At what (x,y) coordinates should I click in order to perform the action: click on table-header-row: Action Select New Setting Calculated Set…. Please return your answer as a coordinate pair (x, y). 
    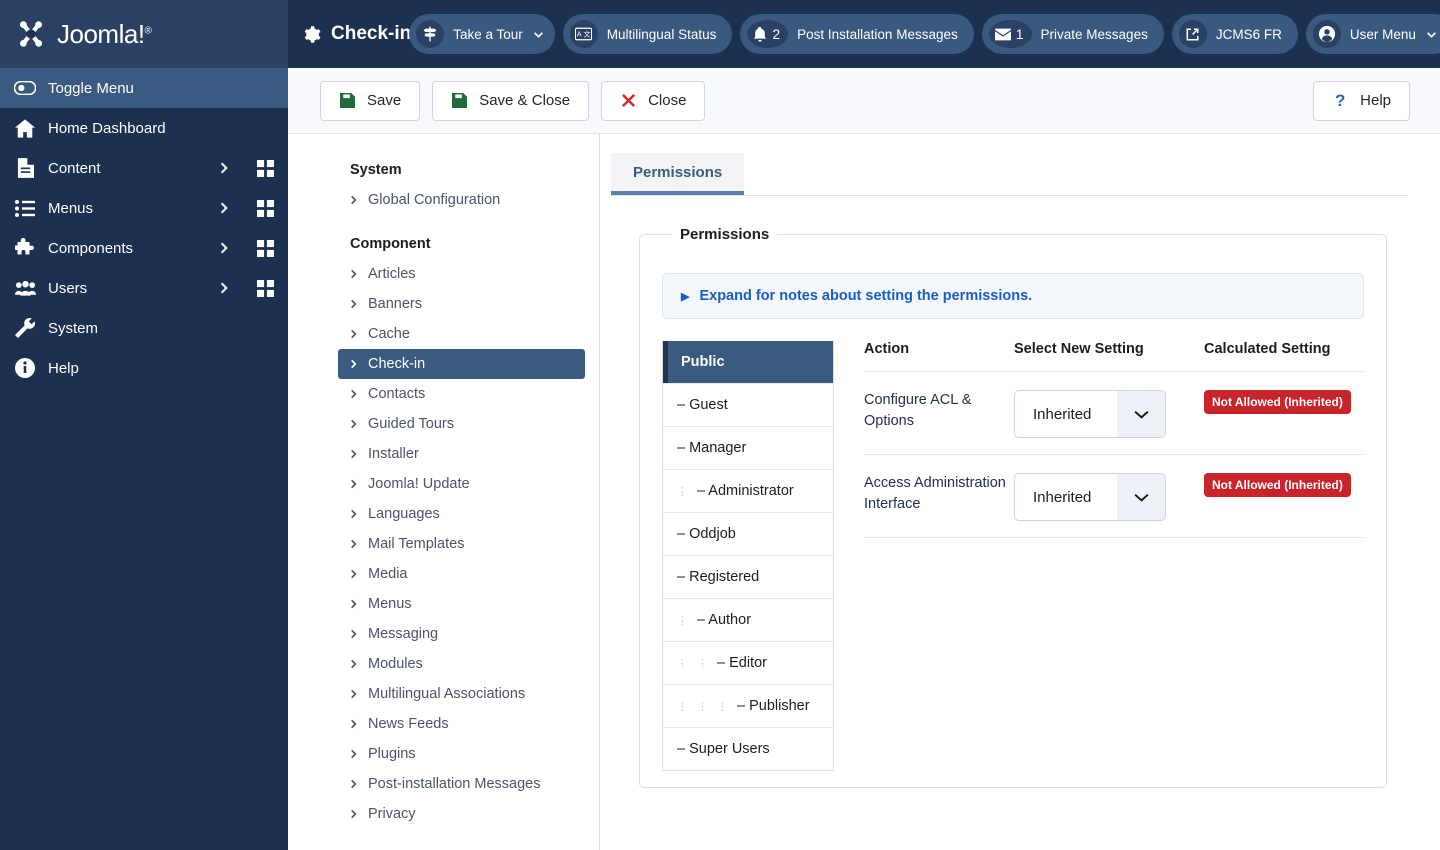
    Looking at the image, I should click on (1114, 356).